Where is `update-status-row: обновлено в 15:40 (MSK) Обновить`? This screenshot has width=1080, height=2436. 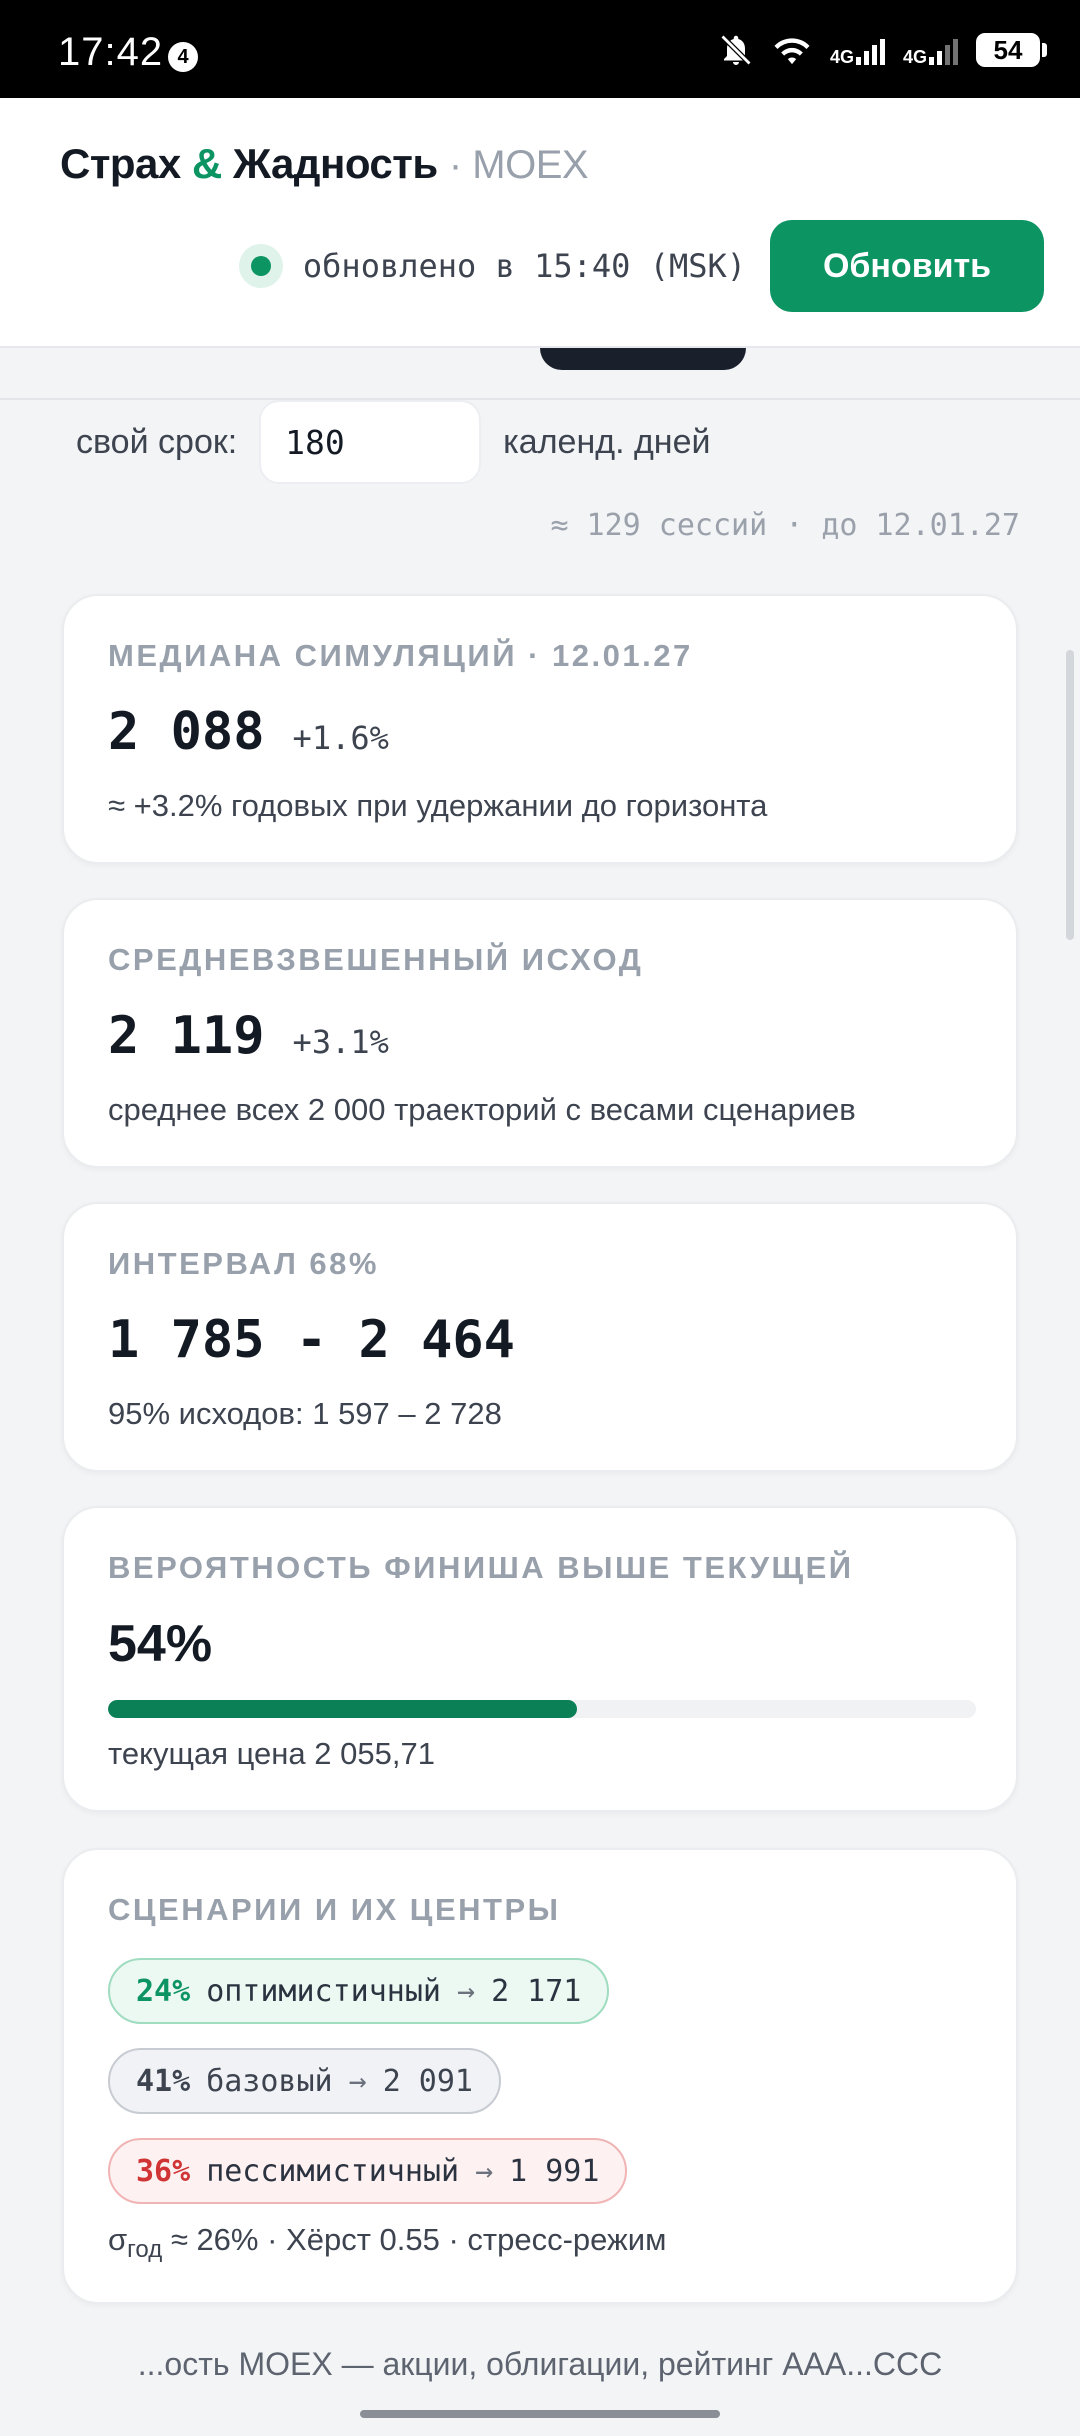 update-status-row: обновлено в 15:40 (MSK) Обновить is located at coordinates (641, 266).